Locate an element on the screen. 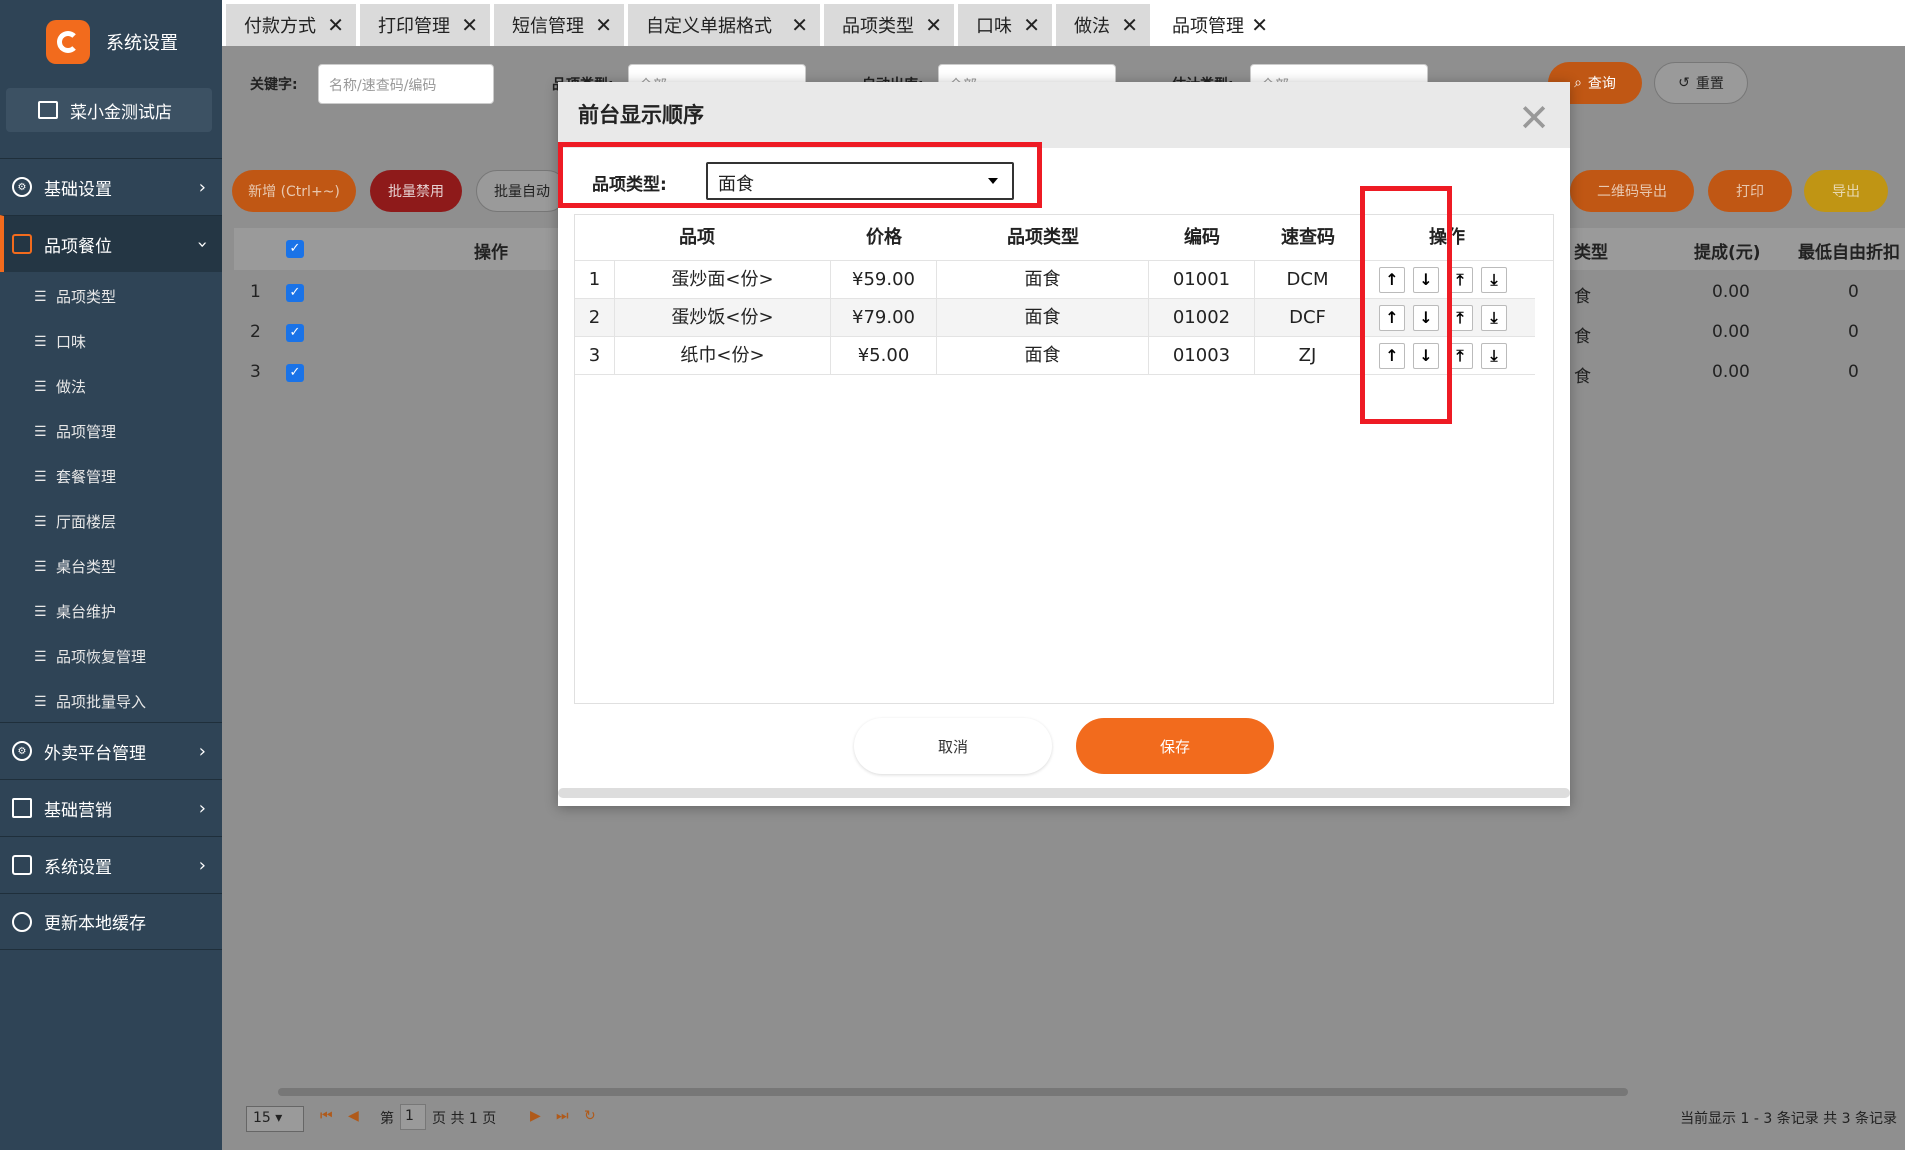 Image resolution: width=1911 pixels, height=1150 pixels. add-button: 新增 (Ctrl+~) is located at coordinates (294, 191).